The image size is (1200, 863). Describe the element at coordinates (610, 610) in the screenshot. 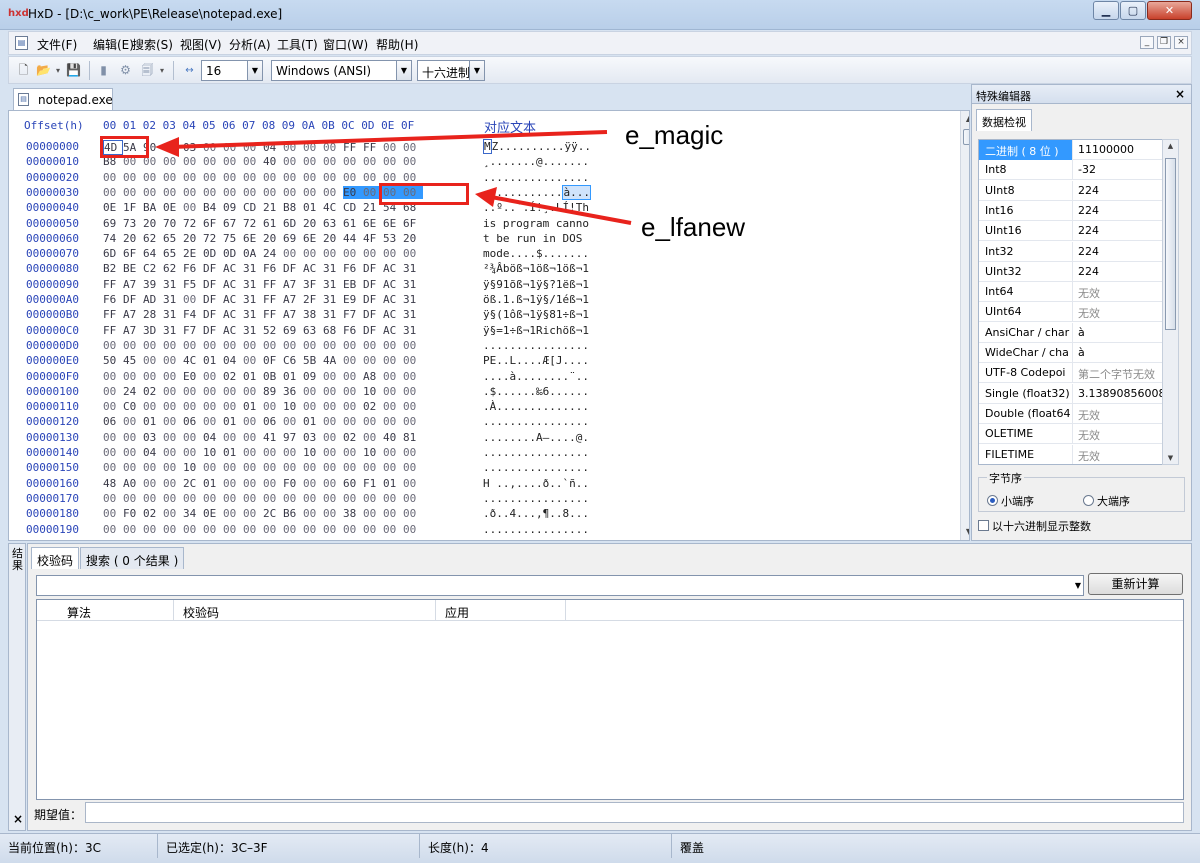

I see `checksum-table-header: 算法 校验码 应用` at that location.